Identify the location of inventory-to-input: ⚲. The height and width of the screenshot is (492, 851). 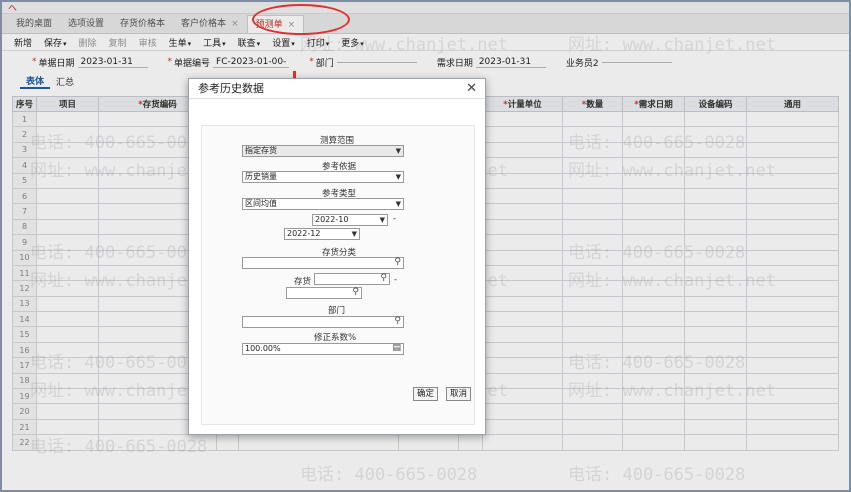
(324, 293).